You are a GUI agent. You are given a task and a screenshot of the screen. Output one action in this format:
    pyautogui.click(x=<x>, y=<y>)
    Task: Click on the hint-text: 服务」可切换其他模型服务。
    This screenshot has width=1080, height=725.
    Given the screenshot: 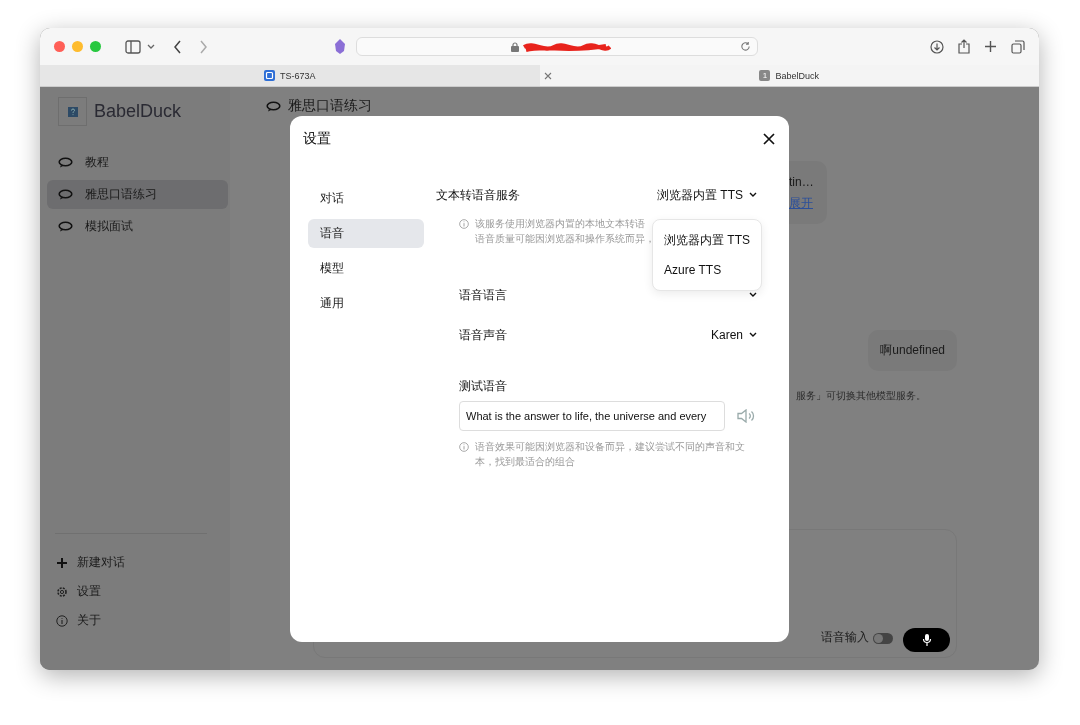 What is the action you would take?
    pyautogui.click(x=861, y=396)
    